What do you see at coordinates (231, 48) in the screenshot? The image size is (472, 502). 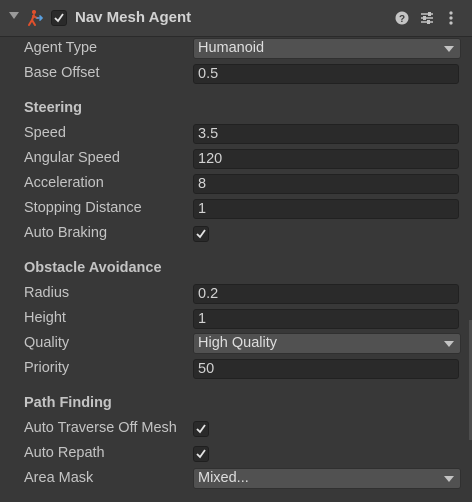 I see `agent-type-value: Humanoid` at bounding box center [231, 48].